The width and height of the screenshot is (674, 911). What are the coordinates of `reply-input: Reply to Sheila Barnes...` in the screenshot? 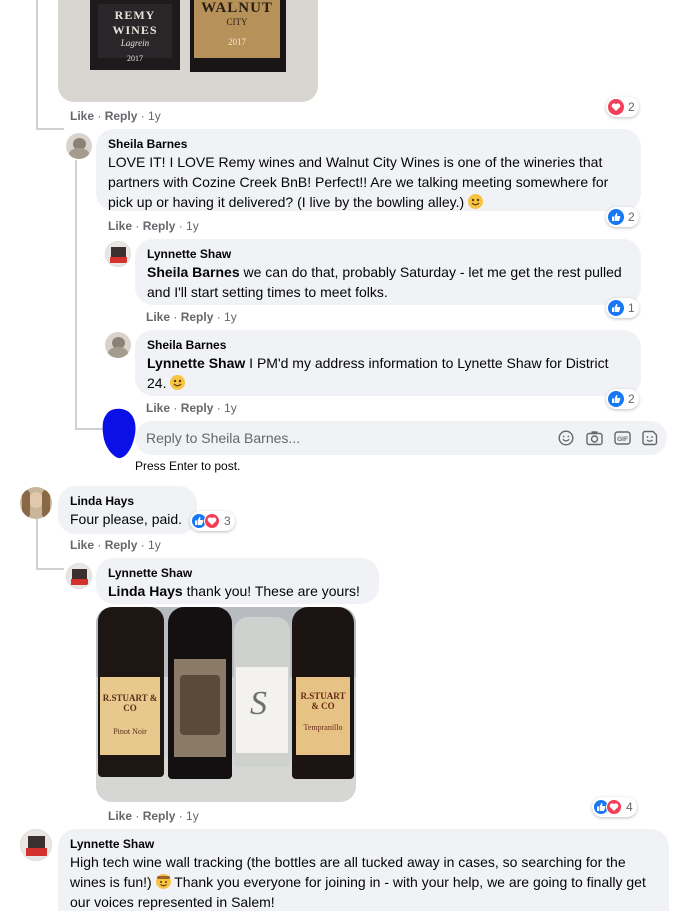 It's located at (223, 438).